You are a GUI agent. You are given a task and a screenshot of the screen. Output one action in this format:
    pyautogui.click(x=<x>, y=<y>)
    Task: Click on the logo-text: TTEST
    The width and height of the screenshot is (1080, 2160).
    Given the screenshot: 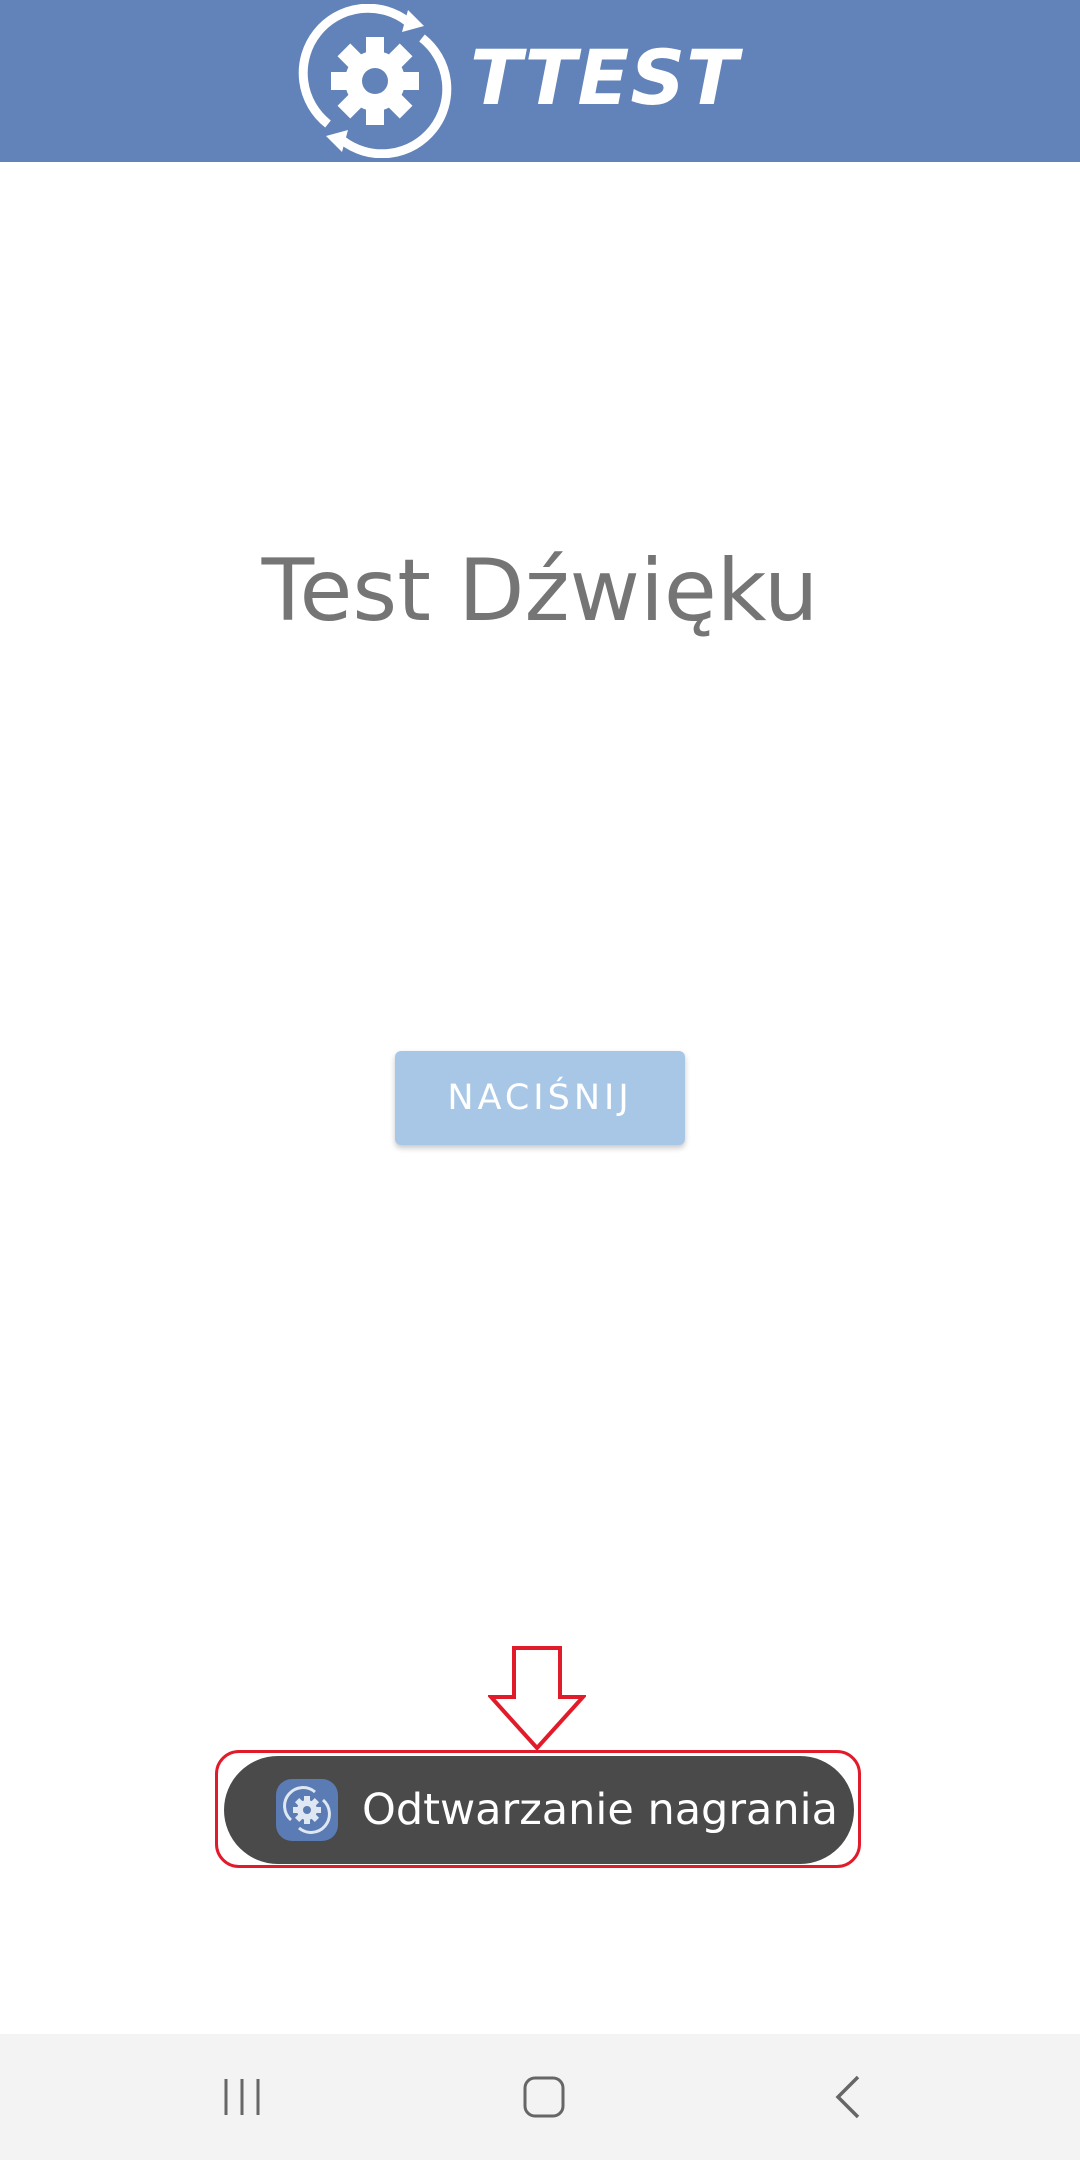 What is the action you would take?
    pyautogui.click(x=604, y=77)
    